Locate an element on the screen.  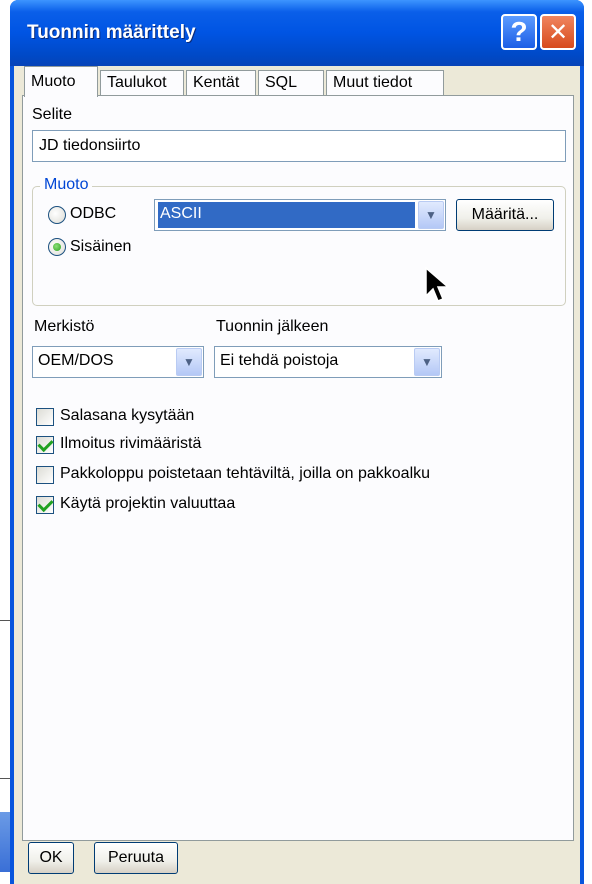
tab-taulukot: Taulukot is located at coordinates (142, 83).